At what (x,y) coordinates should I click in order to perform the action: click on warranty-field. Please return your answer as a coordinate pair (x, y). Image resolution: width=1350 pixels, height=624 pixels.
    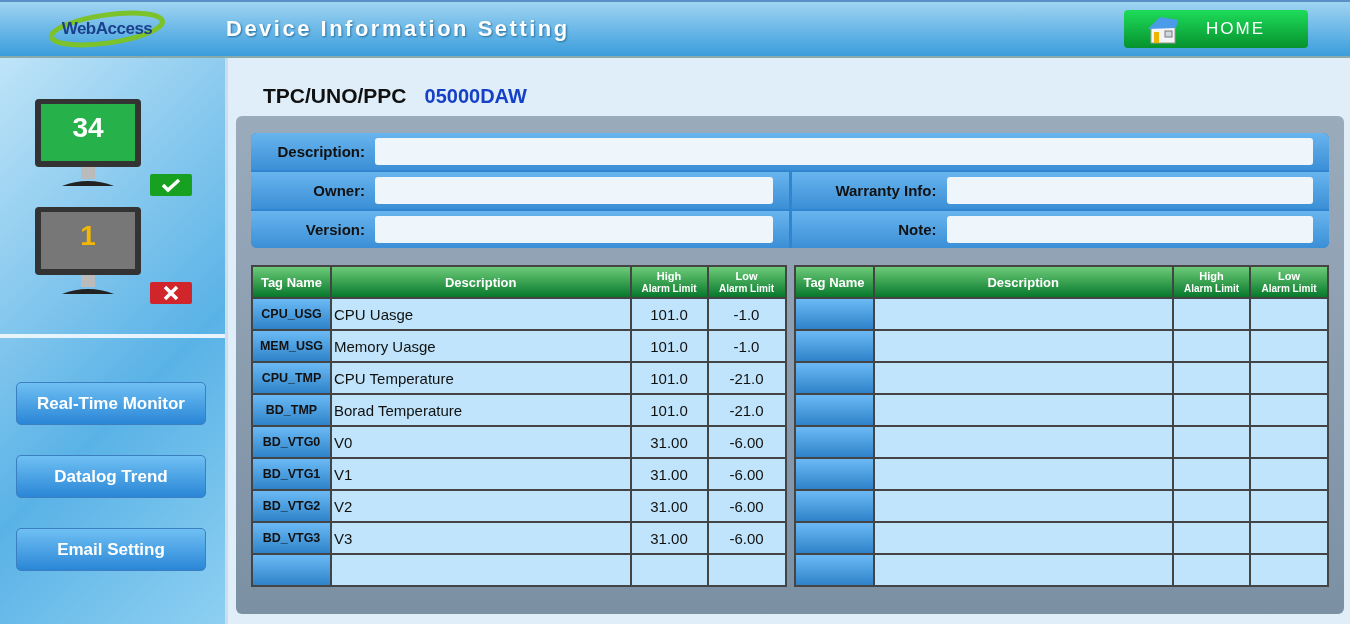
    Looking at the image, I should click on (1129, 190).